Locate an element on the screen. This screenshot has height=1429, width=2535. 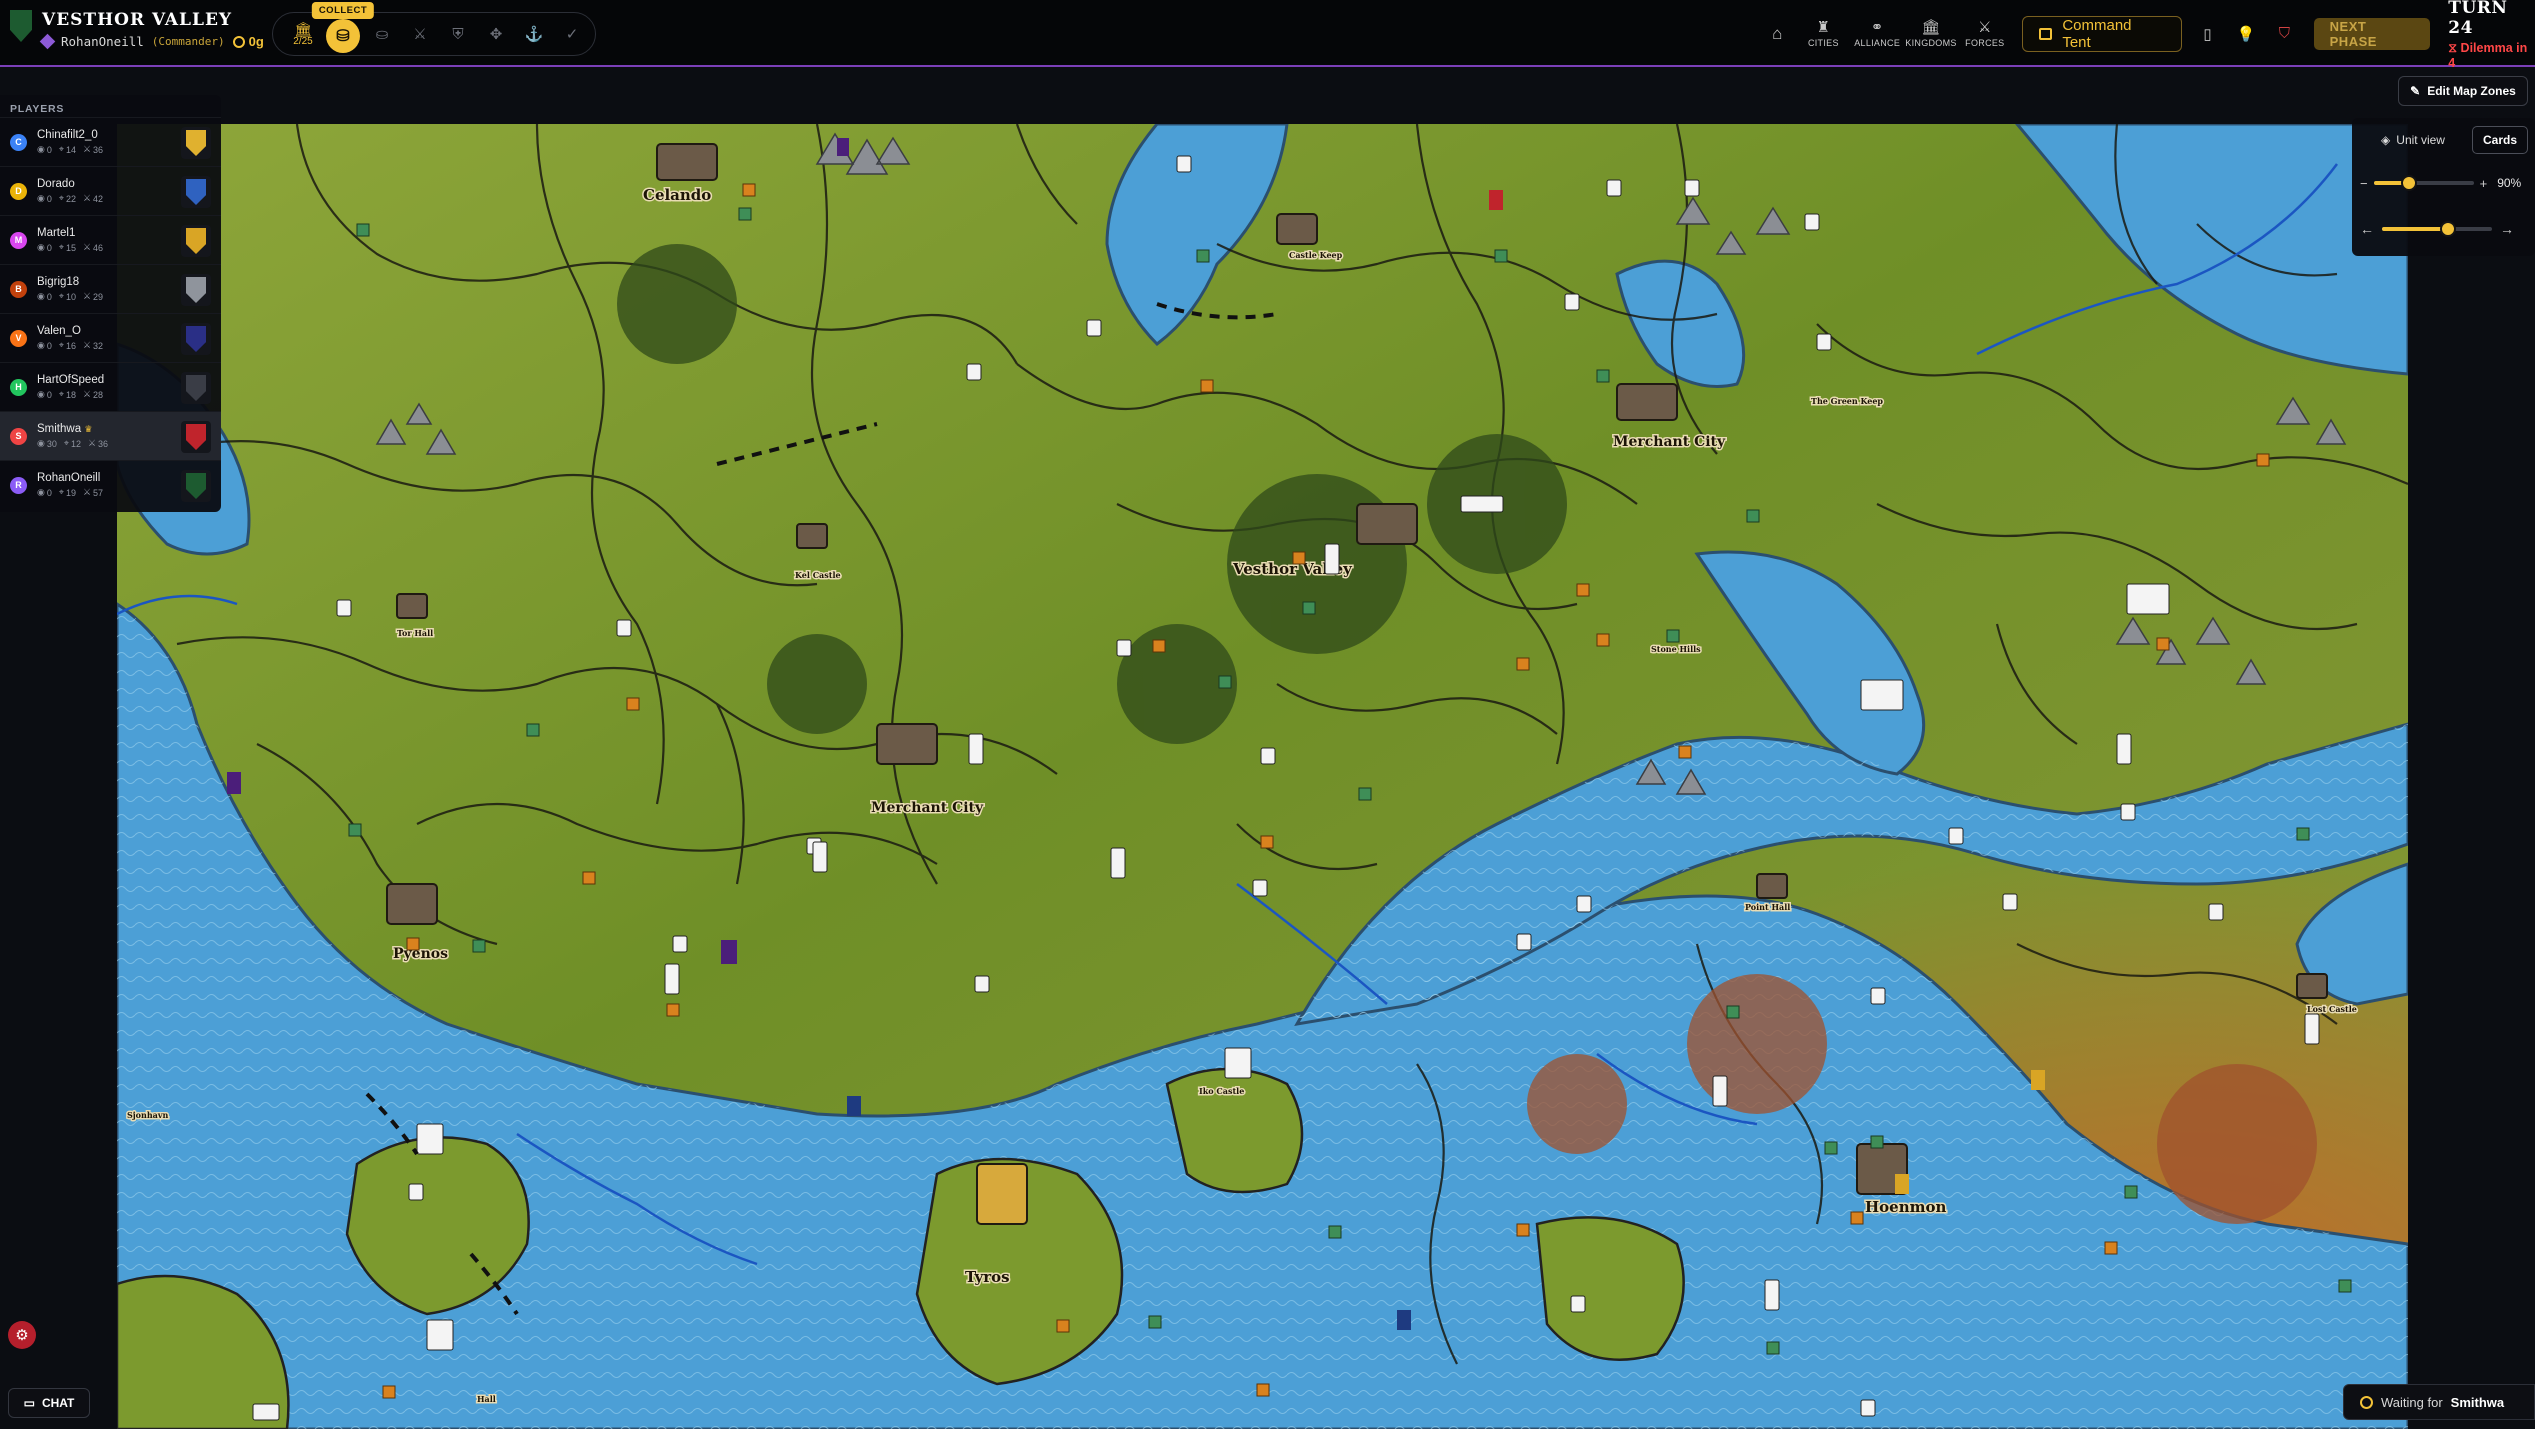
rotate-left-icon: ← is located at coordinates (2367, 229).